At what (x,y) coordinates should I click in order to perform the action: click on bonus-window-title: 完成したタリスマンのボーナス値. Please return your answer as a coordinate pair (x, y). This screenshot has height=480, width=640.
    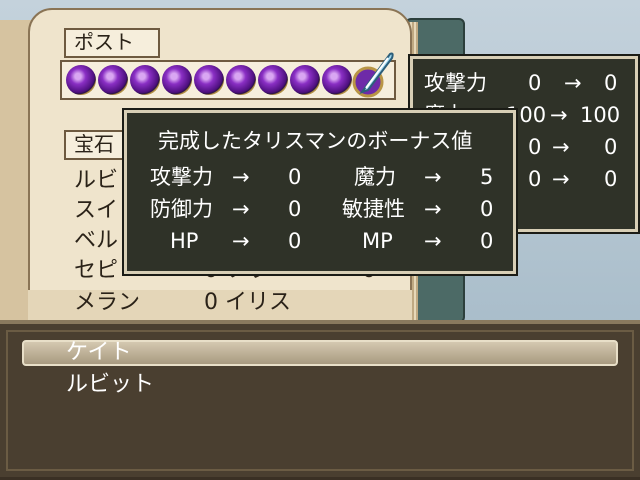
    Looking at the image, I should click on (315, 141).